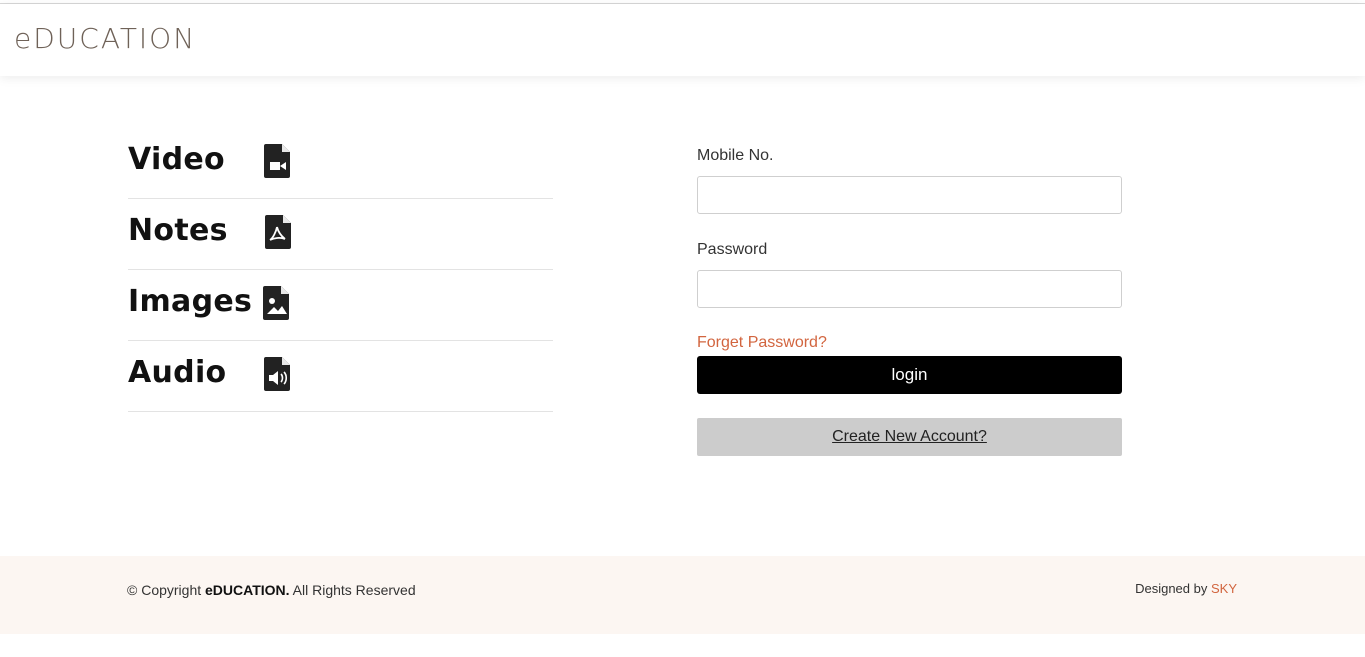 The height and width of the screenshot is (657, 1365). Describe the element at coordinates (352, 590) in the screenshot. I see `copyright-rights: All Rights Reserved` at that location.